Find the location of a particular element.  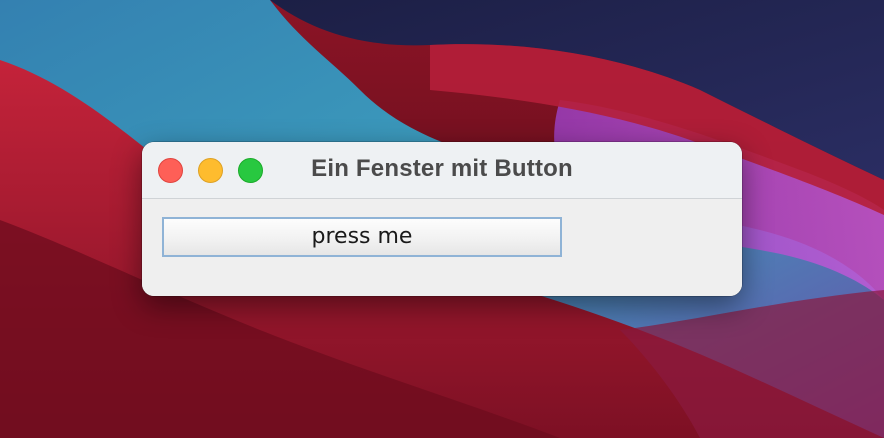

window-title: Ein Fenster mit Button is located at coordinates (442, 168).